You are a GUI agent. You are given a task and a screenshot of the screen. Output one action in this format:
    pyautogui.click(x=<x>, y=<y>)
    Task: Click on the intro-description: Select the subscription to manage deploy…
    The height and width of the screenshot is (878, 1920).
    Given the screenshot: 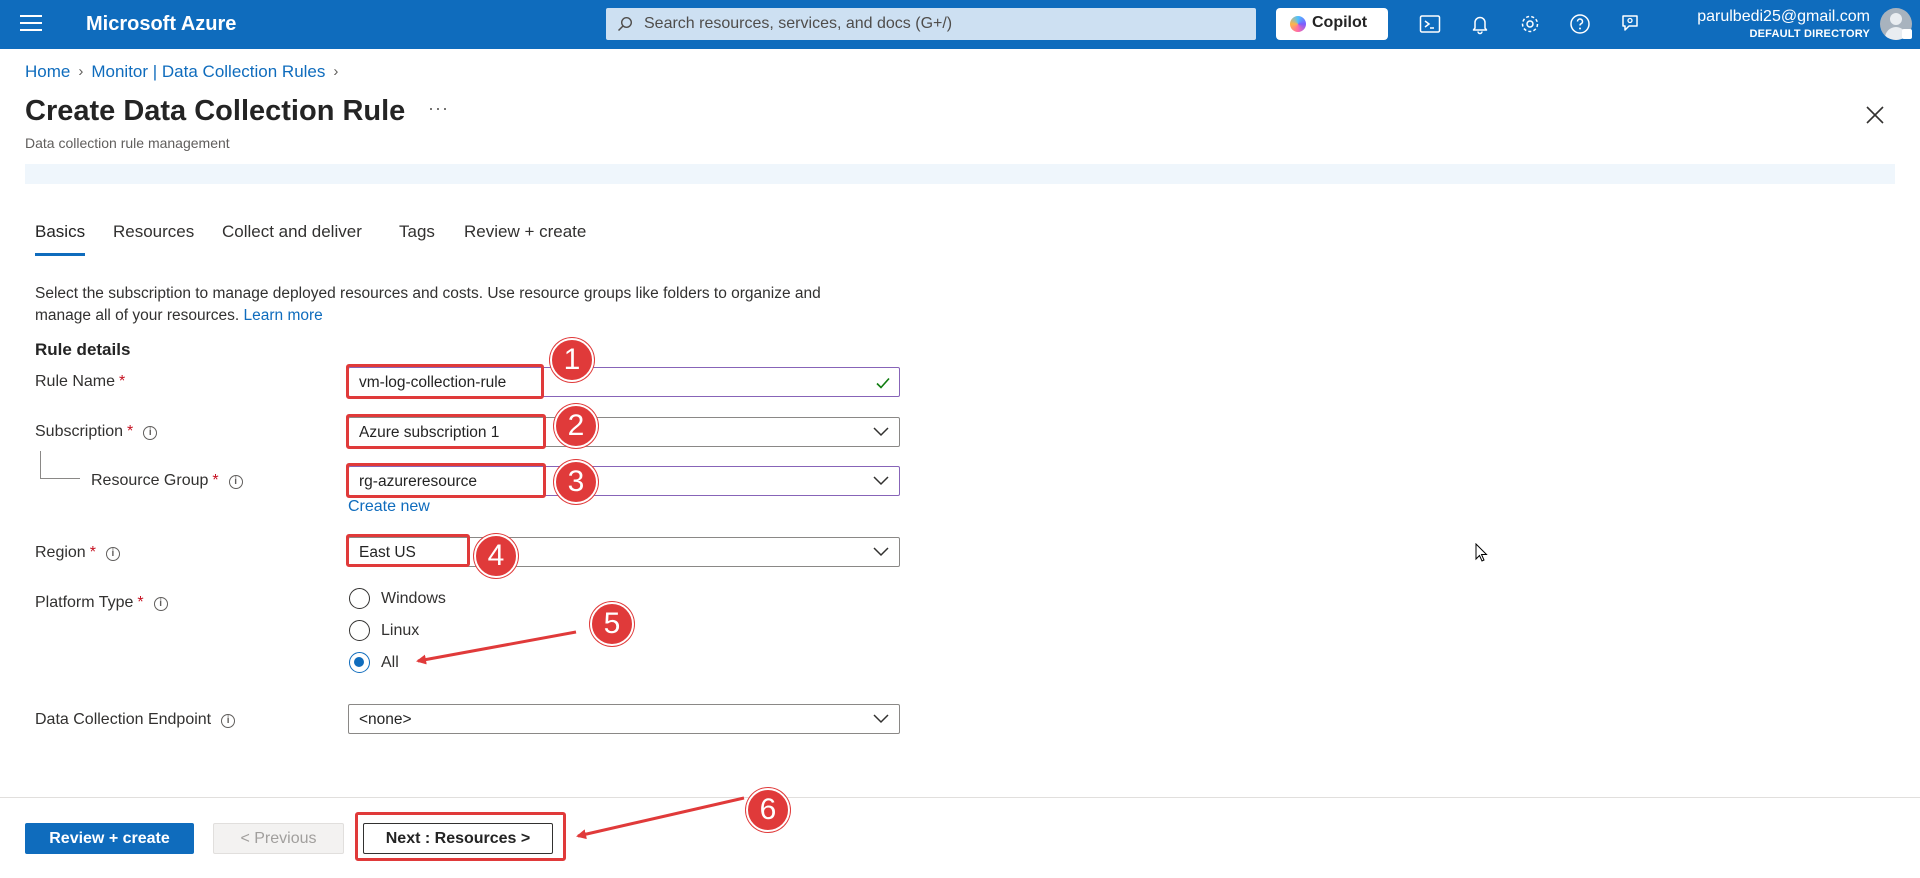 What is the action you would take?
    pyautogui.click(x=428, y=304)
    